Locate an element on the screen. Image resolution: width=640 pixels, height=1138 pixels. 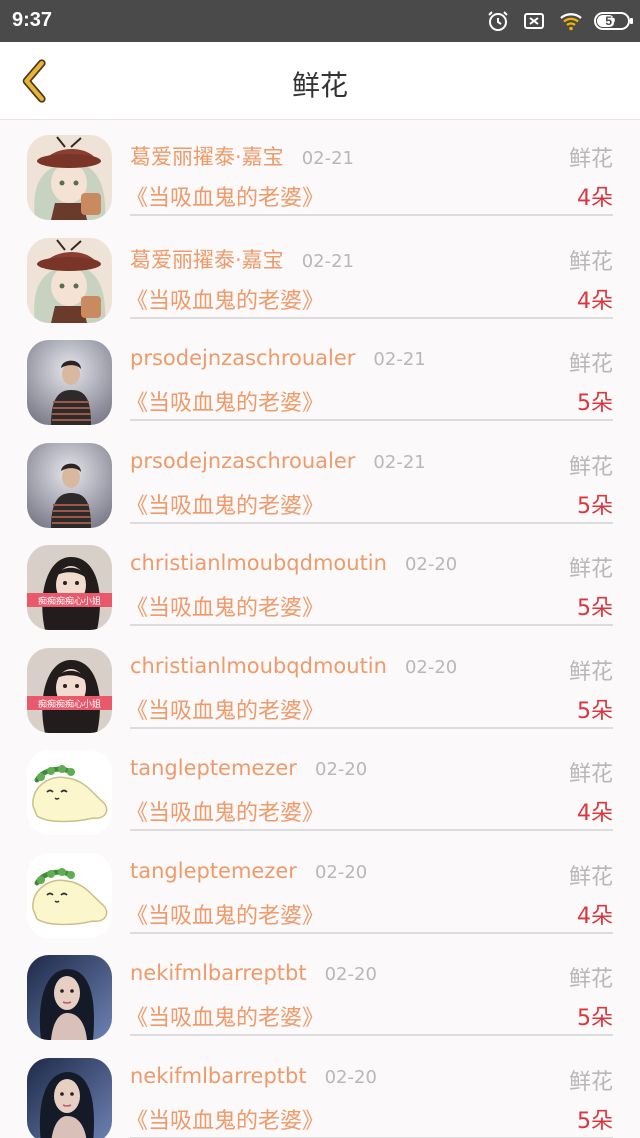
status-bar: 9:37 57 is located at coordinates (320, 21).